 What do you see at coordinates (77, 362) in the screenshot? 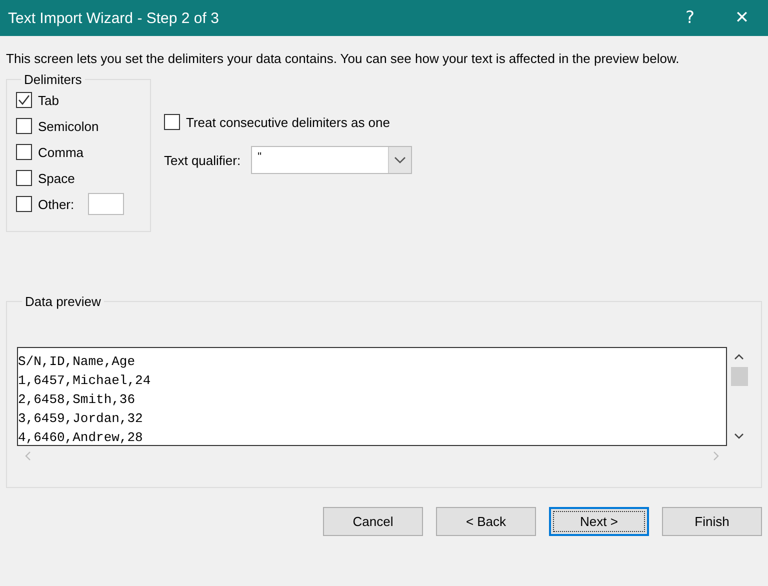
I see `preview-line: S/N,ID,Name,Age` at bounding box center [77, 362].